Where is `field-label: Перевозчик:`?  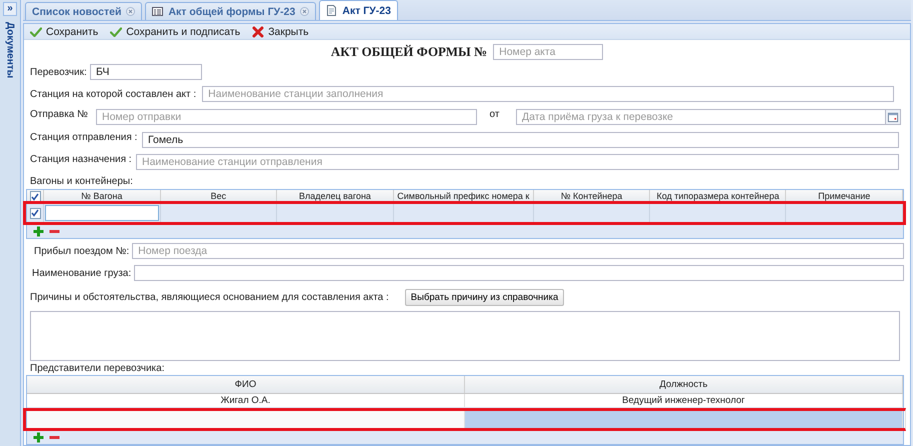 field-label: Перевозчик: is located at coordinates (59, 72).